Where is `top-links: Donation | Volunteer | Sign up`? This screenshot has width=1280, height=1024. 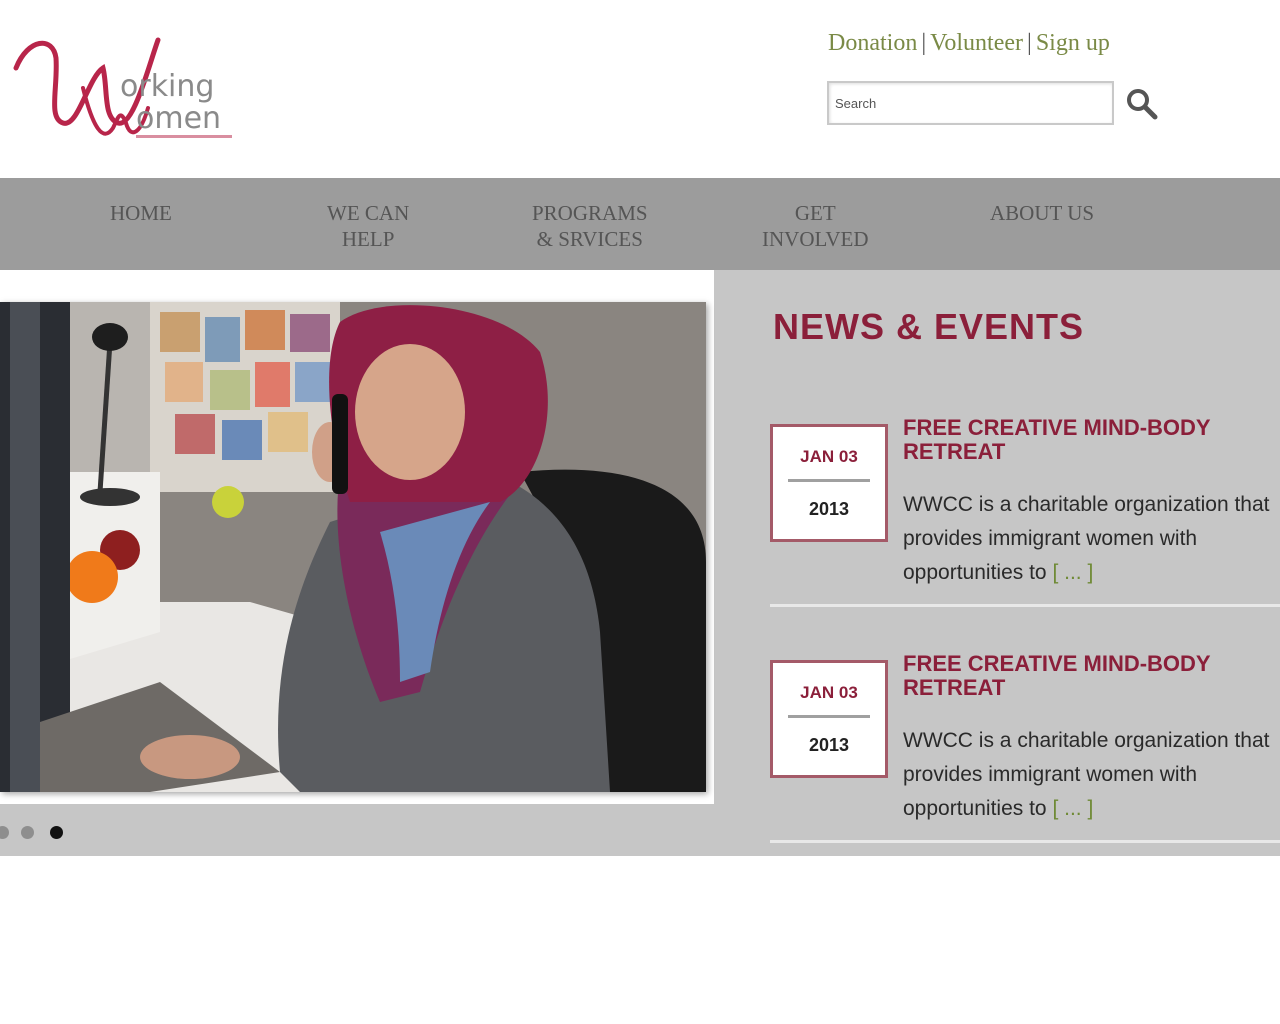 top-links: Donation | Volunteer | Sign up is located at coordinates (969, 43).